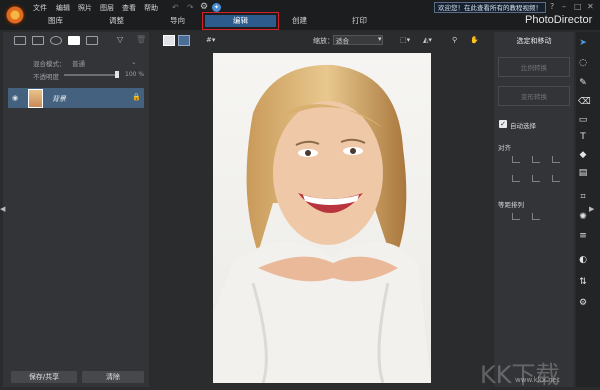 The width and height of the screenshot is (600, 390). Describe the element at coordinates (504, 148) in the screenshot. I see `align-label: 对齐` at that location.